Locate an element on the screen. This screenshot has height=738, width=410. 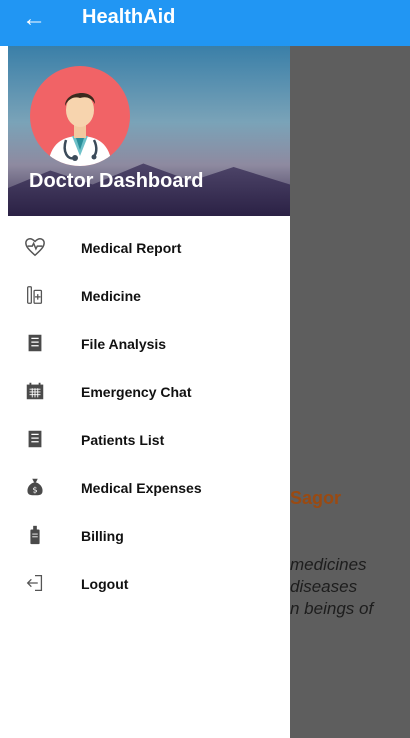
background-text-line: n beings of is located at coordinates (332, 608).